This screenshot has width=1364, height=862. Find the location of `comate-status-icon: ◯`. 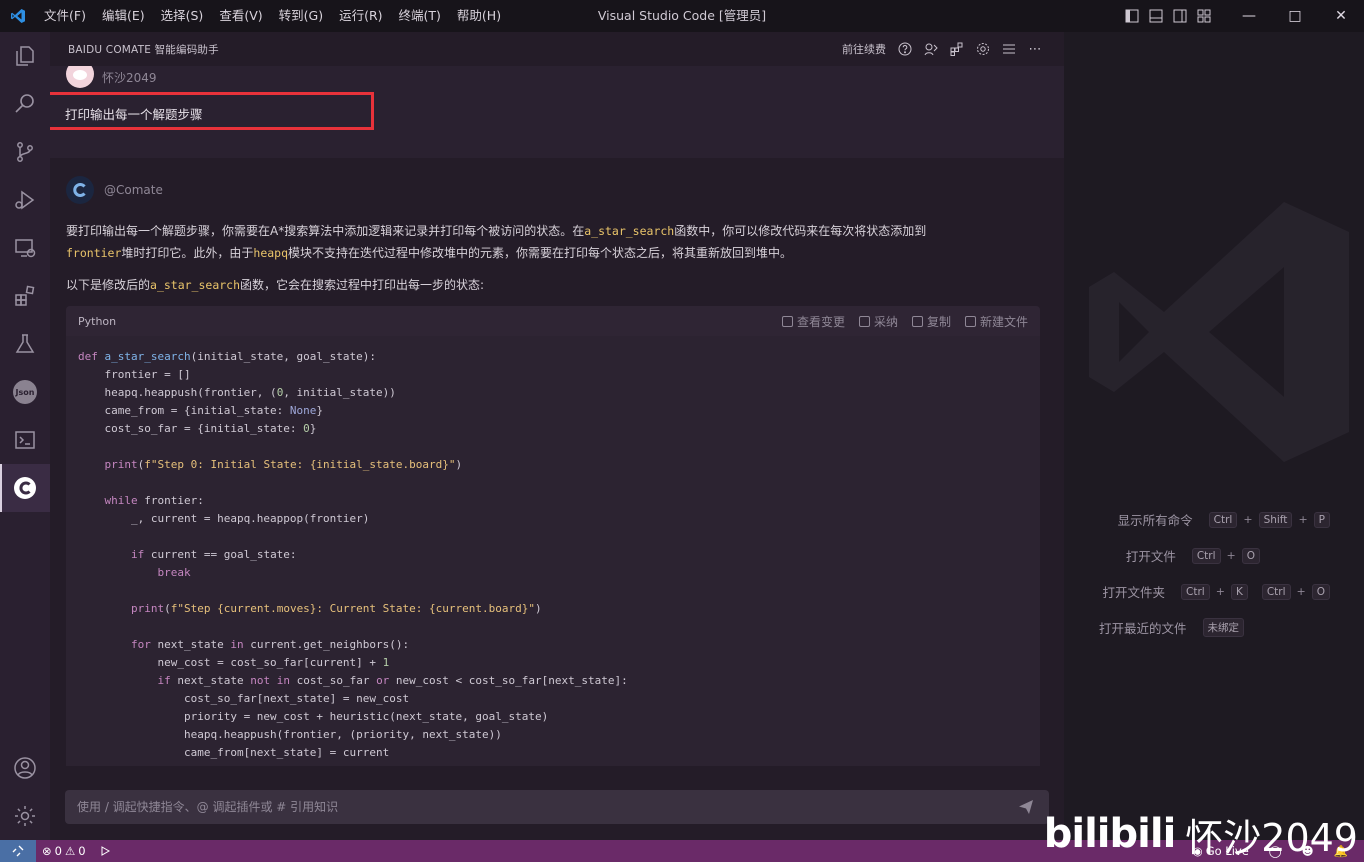

comate-status-icon: ◯ is located at coordinates (1275, 851).